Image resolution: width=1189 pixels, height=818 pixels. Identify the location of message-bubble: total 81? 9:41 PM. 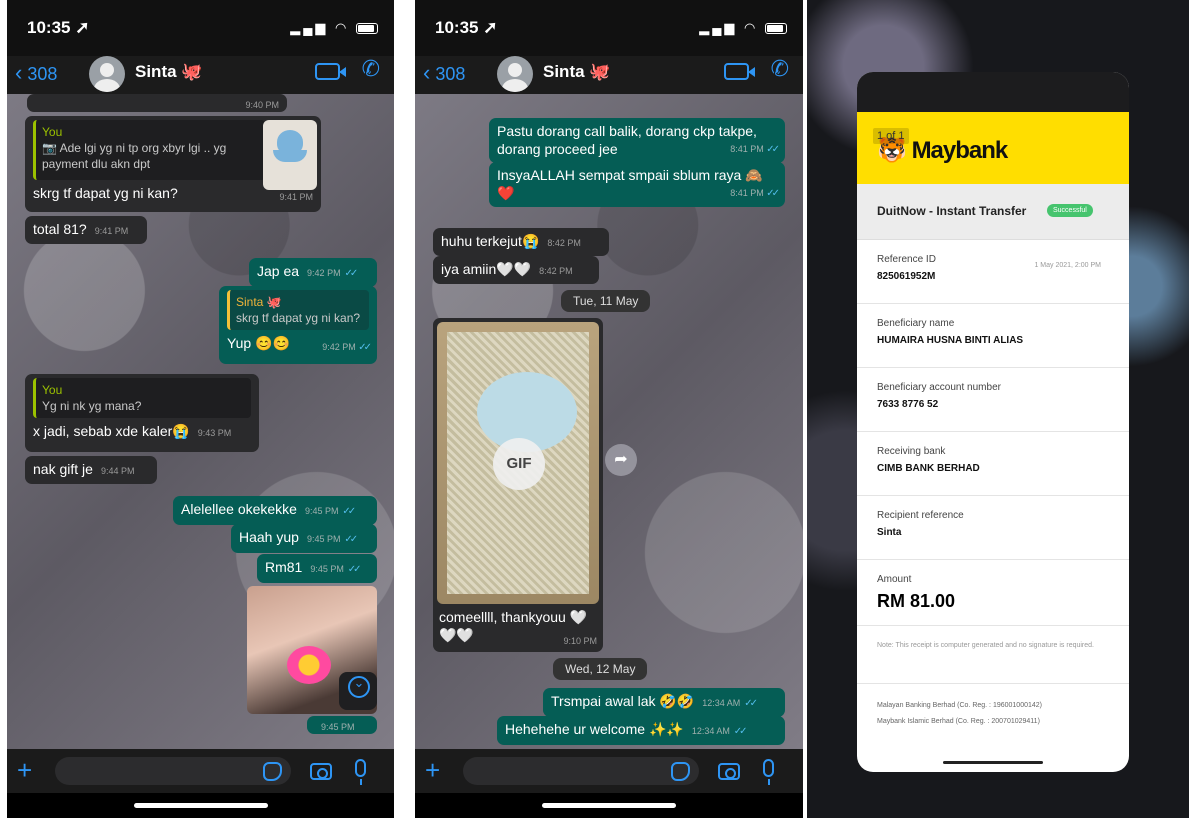
(86, 230).